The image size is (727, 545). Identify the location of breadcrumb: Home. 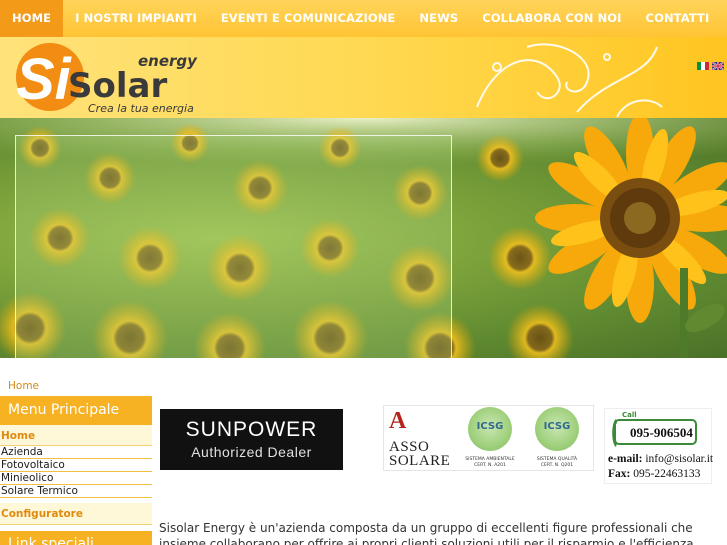
(23, 386).